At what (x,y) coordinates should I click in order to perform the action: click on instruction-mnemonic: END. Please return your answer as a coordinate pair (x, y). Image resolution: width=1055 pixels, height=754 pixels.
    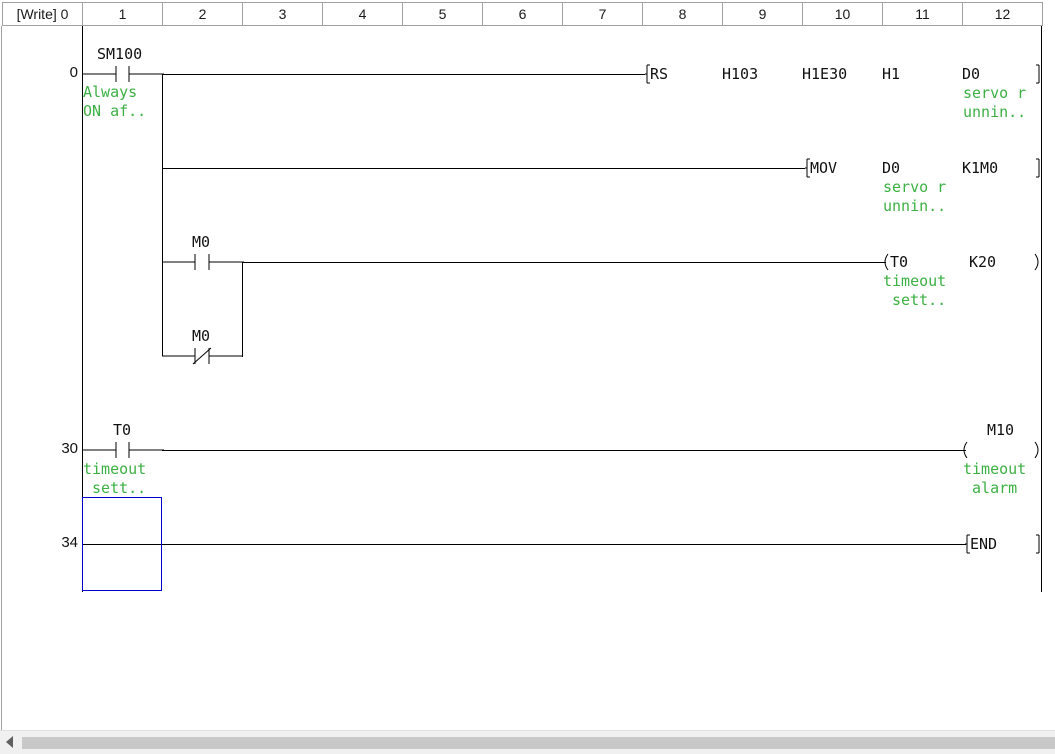
    Looking at the image, I should click on (983, 544).